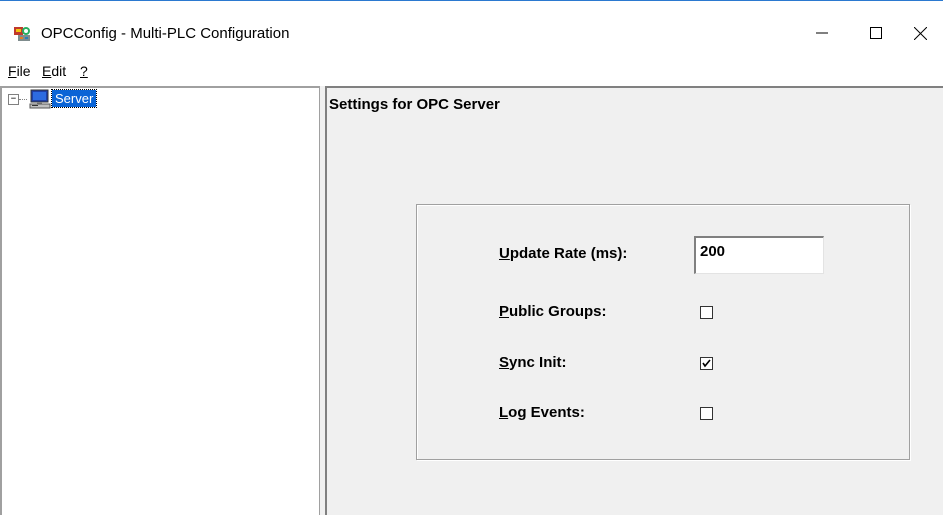 The image size is (943, 515). What do you see at coordinates (23, 33) in the screenshot?
I see `app-icon` at bounding box center [23, 33].